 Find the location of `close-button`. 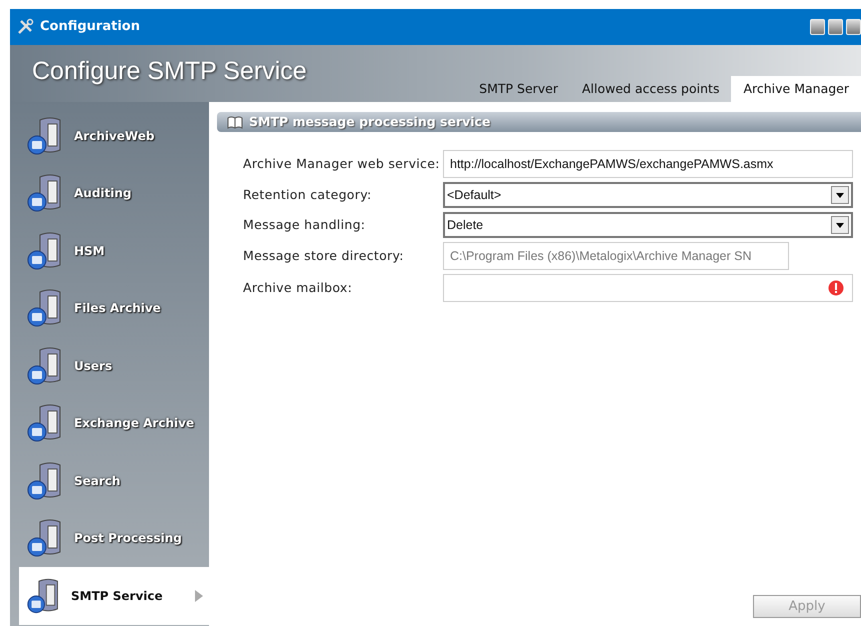

close-button is located at coordinates (853, 27).